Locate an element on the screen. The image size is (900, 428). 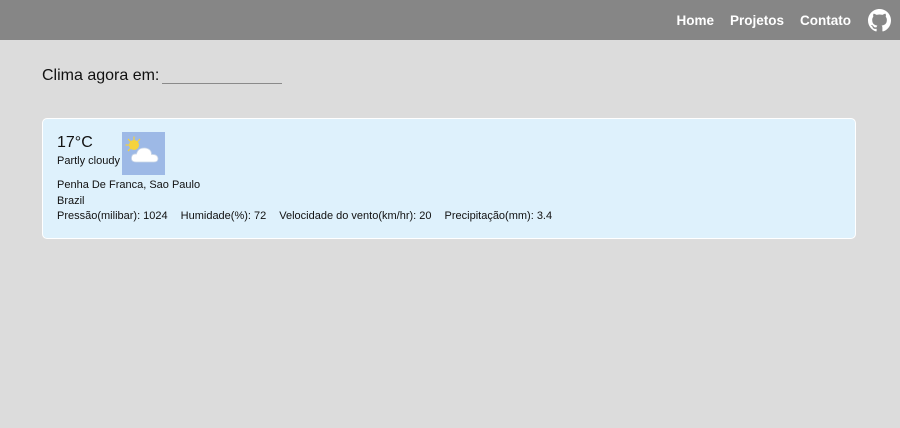
pressure-stat: Pressão(milibar): 1024 is located at coordinates (112, 216).